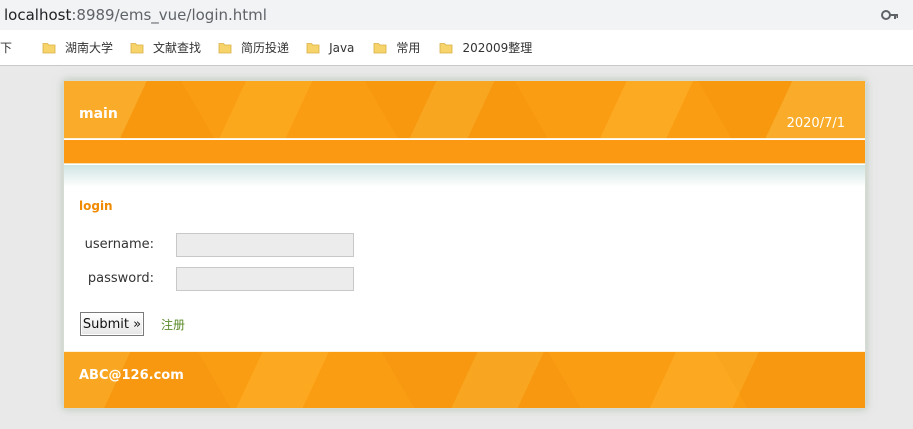 This screenshot has width=913, height=429. I want to click on bookmark-label: 文献查找, so click(177, 48).